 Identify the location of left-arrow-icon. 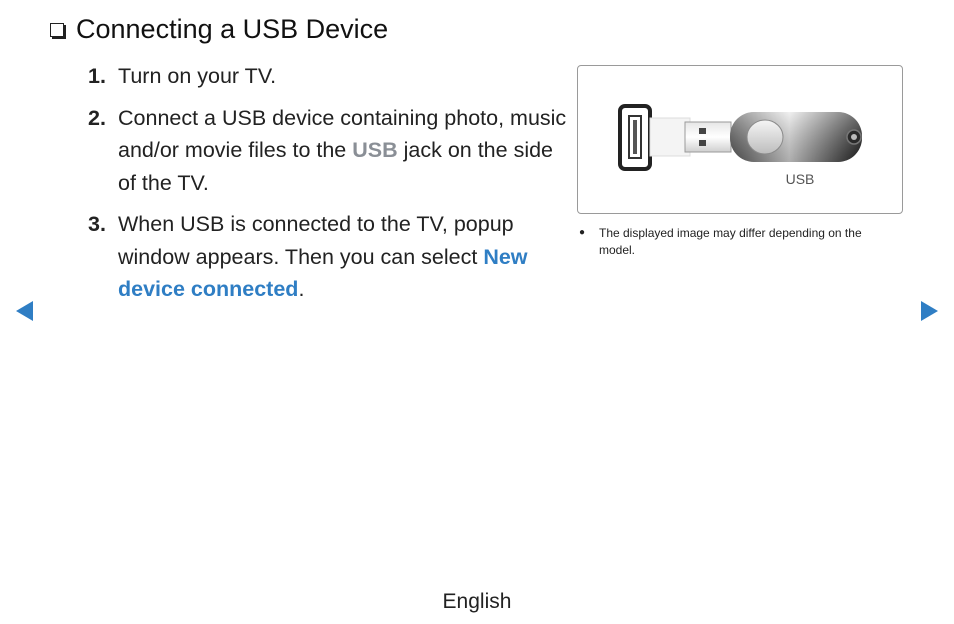
(24, 311).